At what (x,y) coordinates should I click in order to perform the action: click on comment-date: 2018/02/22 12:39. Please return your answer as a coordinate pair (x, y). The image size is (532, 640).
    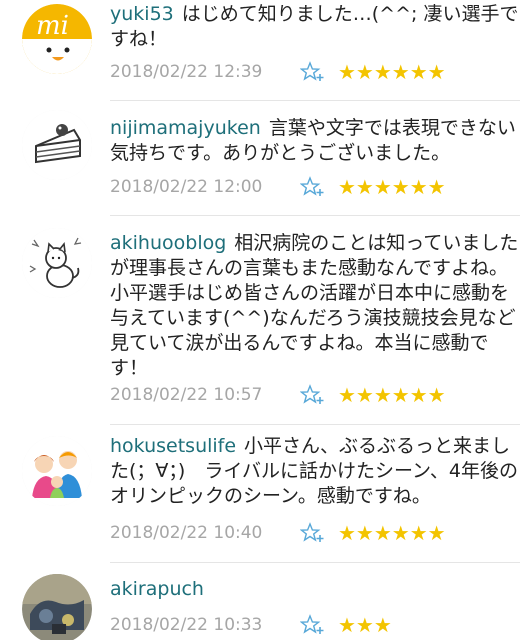
    Looking at the image, I should click on (186, 72).